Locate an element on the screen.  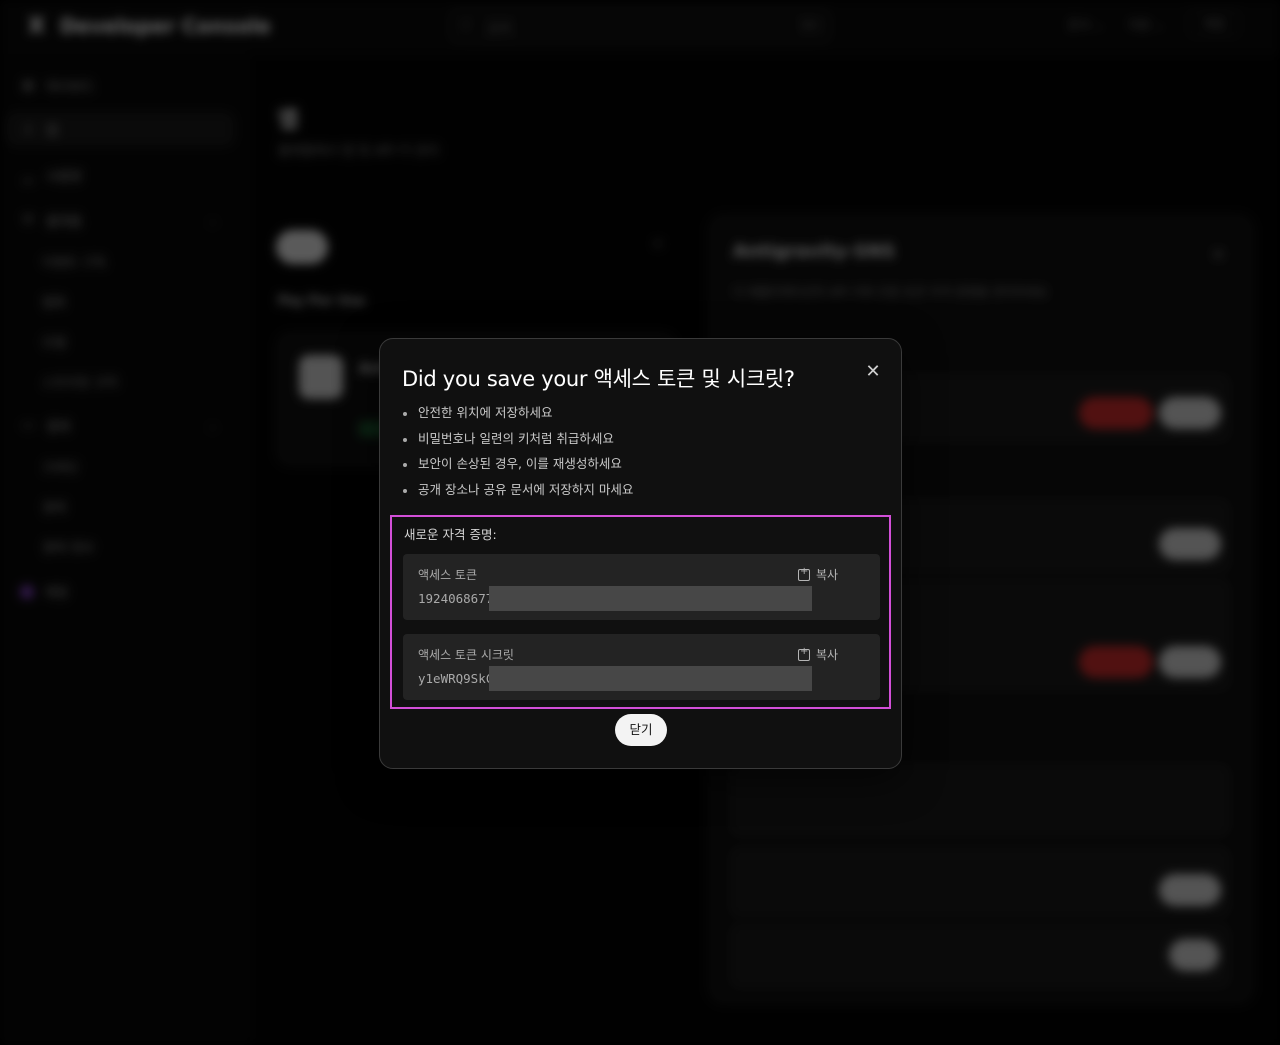
copy-access-token-button: 복사 is located at coordinates (818, 574).